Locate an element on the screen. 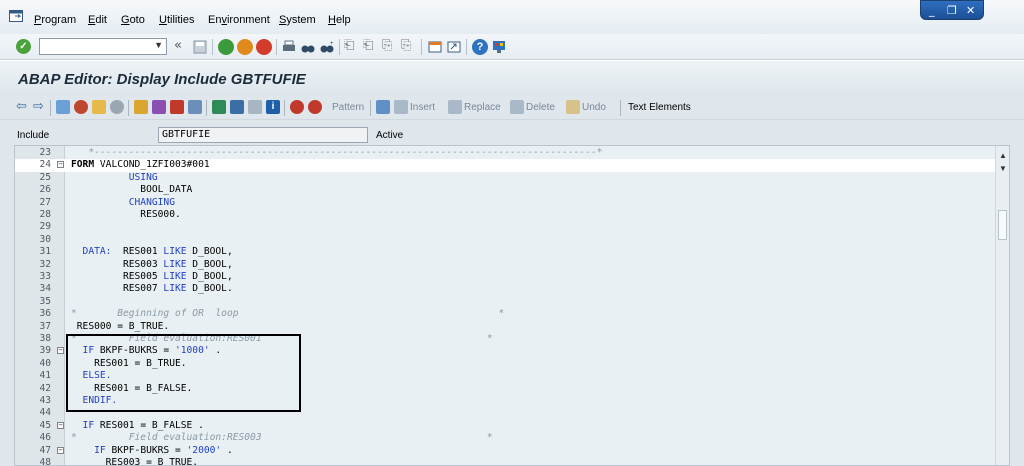  replace-button: Replace is located at coordinates (482, 107).